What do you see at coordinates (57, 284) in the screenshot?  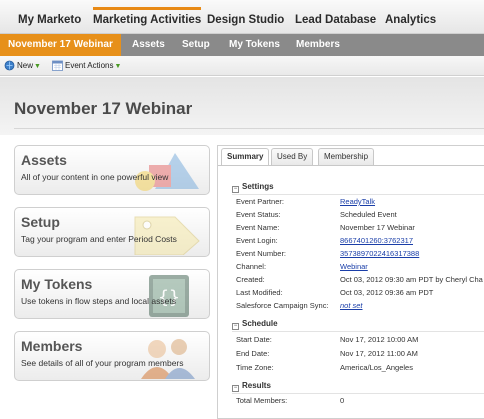 I see `card-title: My Tokens` at bounding box center [57, 284].